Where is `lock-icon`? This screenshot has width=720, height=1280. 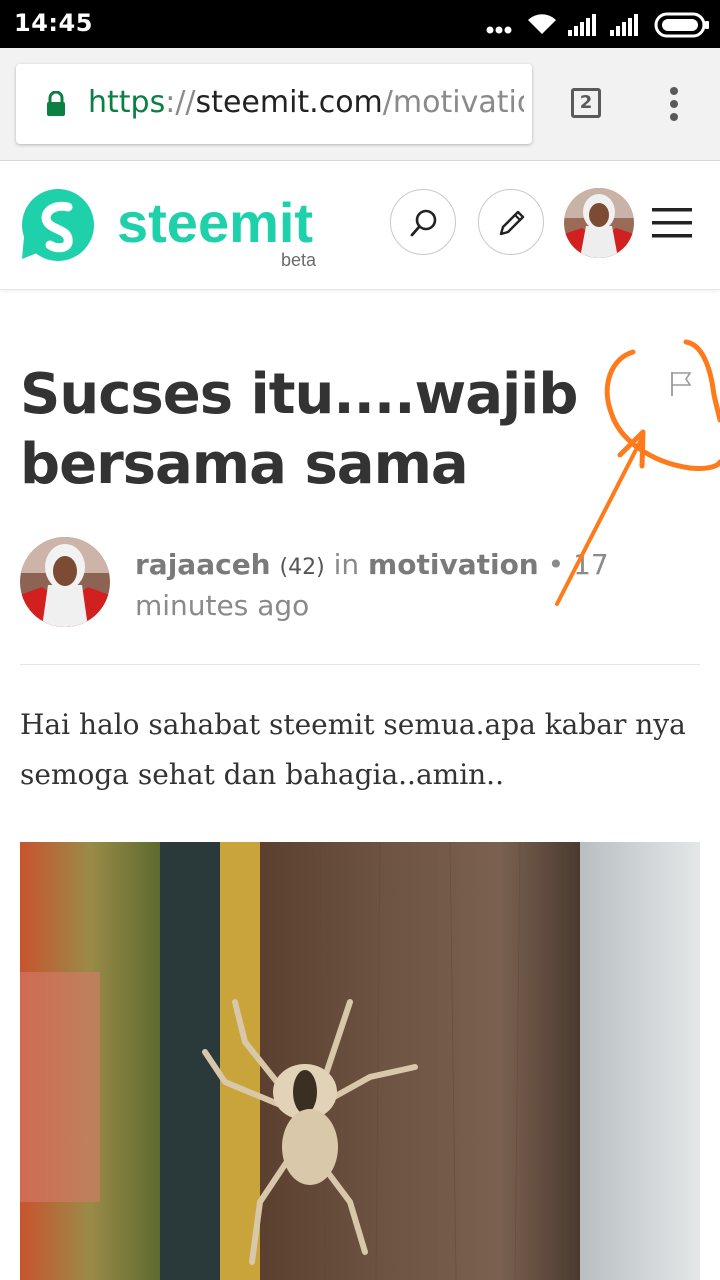 lock-icon is located at coordinates (56, 103).